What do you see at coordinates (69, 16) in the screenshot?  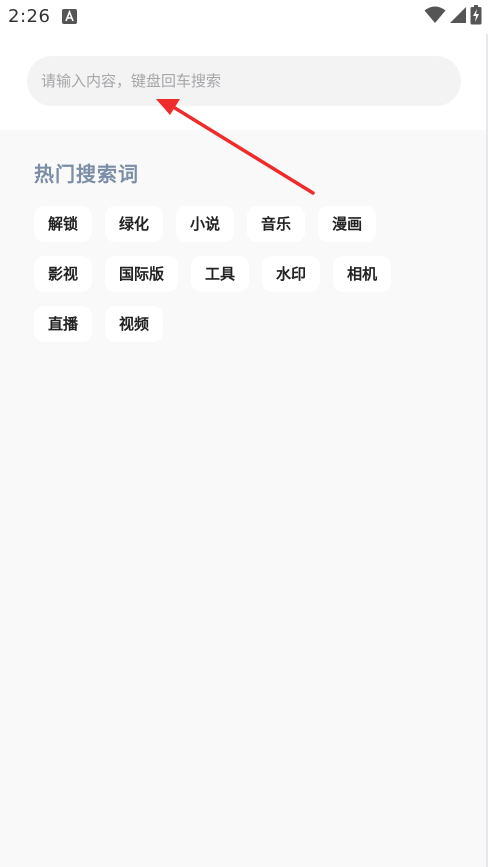 I see `autofill-a-icon` at bounding box center [69, 16].